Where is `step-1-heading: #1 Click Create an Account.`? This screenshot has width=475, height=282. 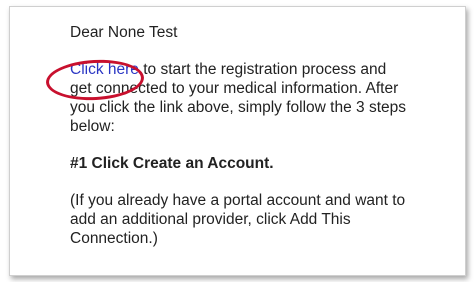 step-1-heading: #1 Click Create an Account. is located at coordinates (172, 163).